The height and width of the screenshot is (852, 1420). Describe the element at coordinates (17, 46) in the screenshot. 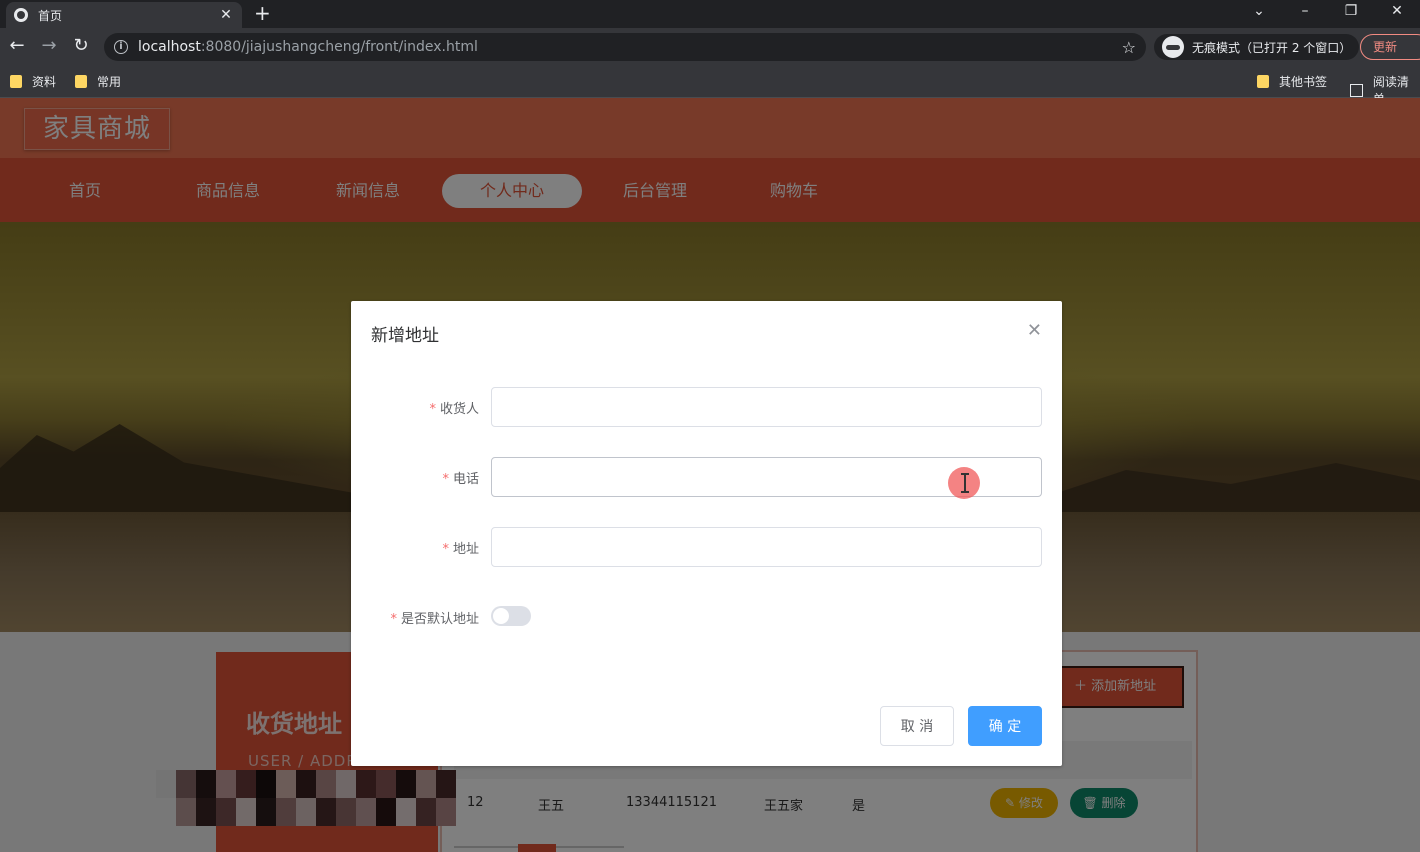

I see `back-icon: ←` at that location.